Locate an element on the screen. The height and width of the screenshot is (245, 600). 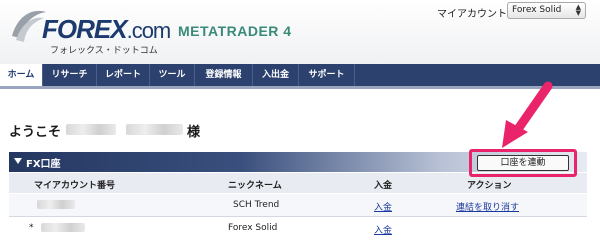
nav-item-registration: 登録情報 is located at coordinates (224, 75).